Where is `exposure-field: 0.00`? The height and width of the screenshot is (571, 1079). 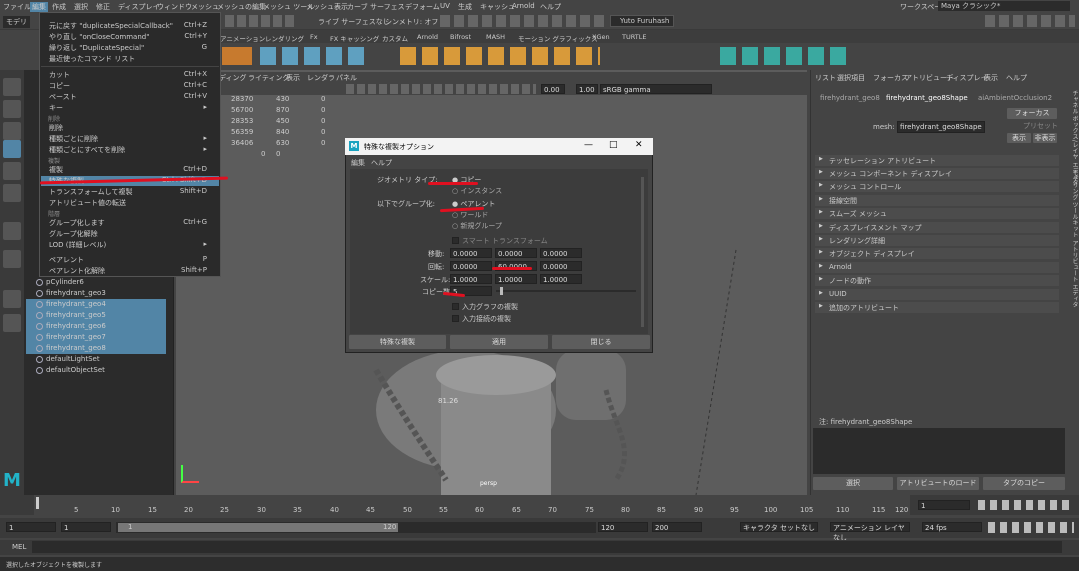
exposure-field: 0.00 is located at coordinates (553, 89).